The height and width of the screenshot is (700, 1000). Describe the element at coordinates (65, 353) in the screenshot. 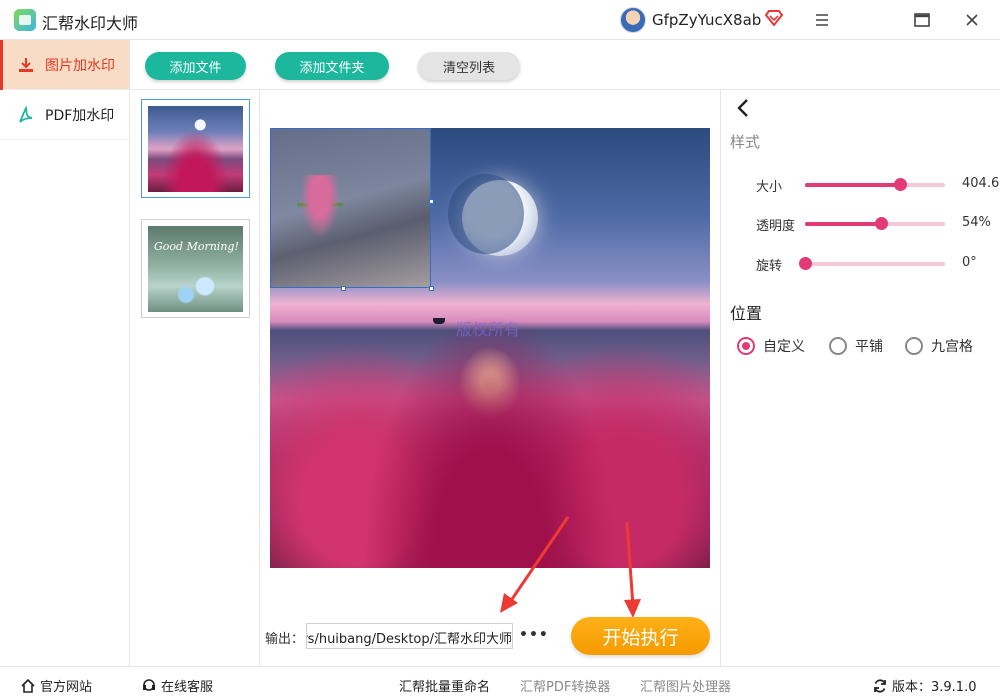

I see `sidebar: 图片加水印 PDF加水印` at that location.